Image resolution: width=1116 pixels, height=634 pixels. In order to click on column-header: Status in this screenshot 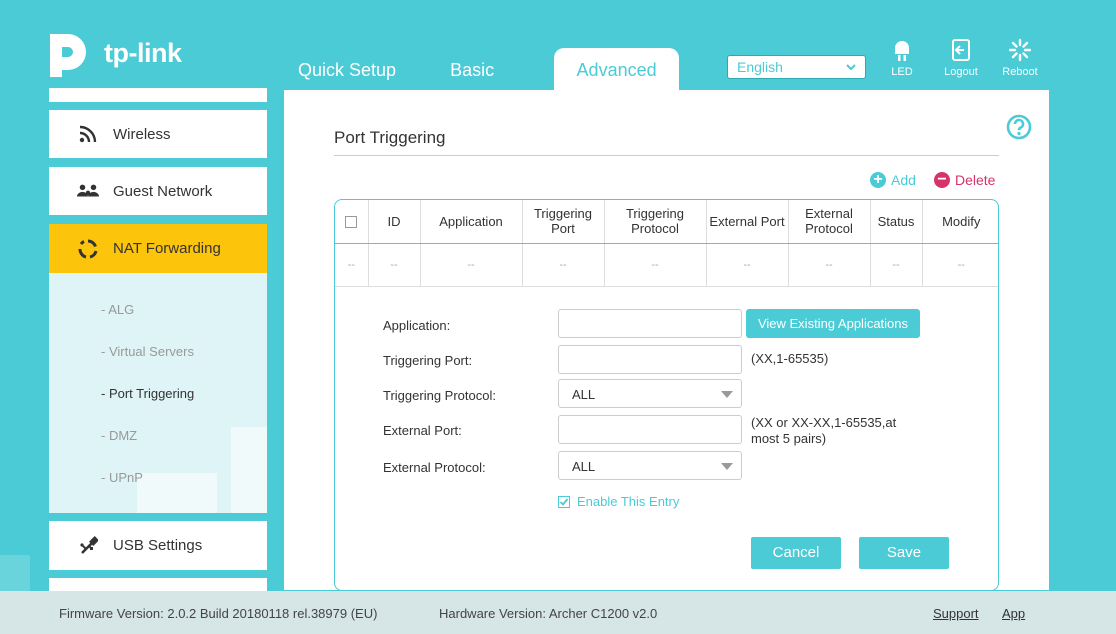, I will do `click(896, 222)`.